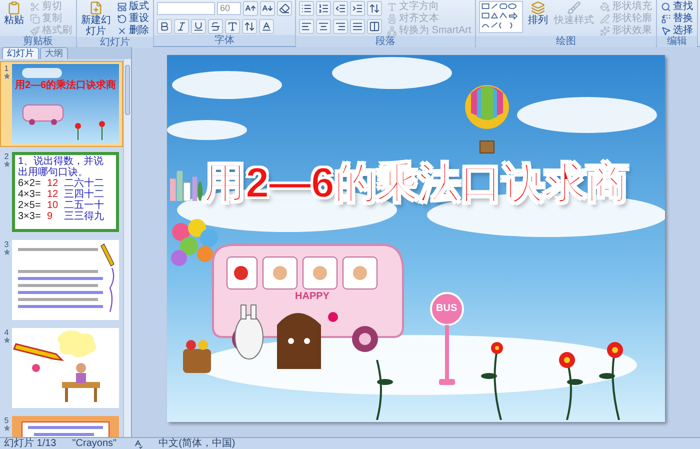  I want to click on ribbon-button: 删除, so click(133, 30).